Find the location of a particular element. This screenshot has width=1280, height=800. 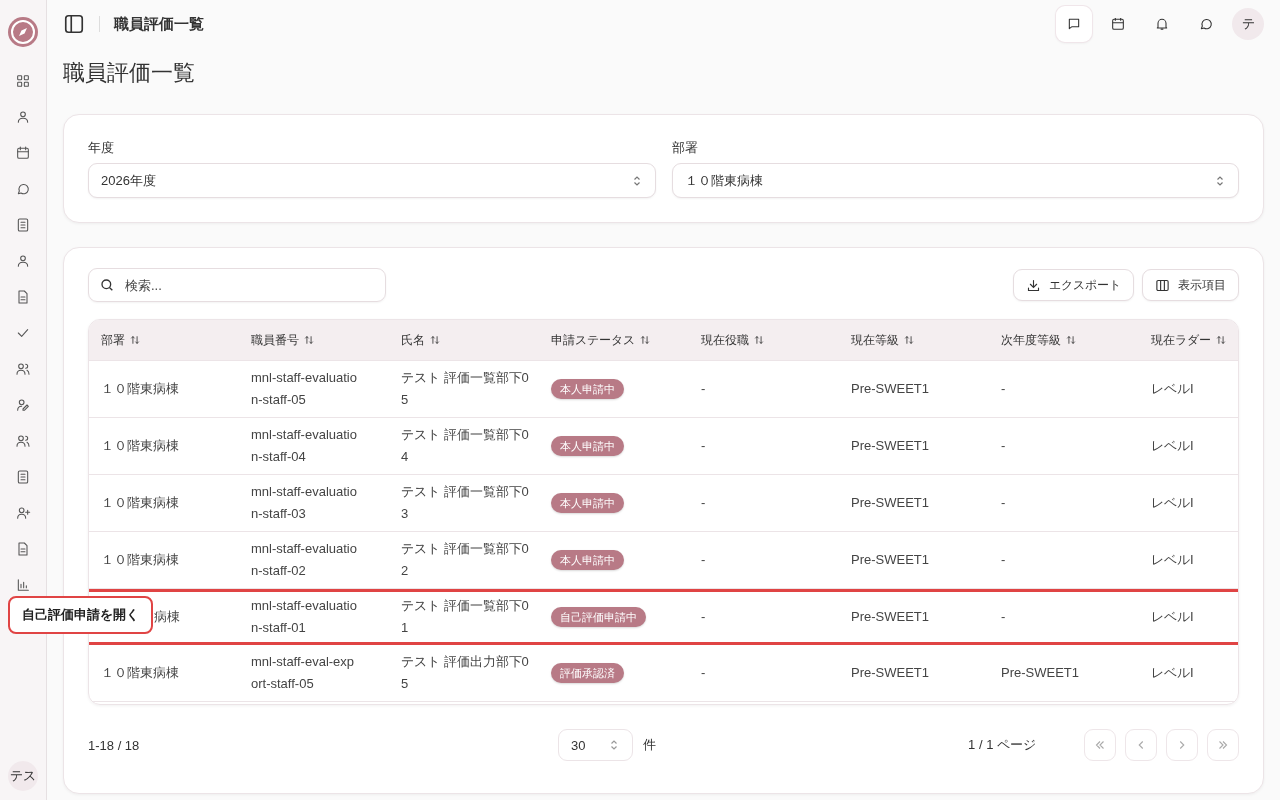

column-header: 氏名 is located at coordinates (464, 340).